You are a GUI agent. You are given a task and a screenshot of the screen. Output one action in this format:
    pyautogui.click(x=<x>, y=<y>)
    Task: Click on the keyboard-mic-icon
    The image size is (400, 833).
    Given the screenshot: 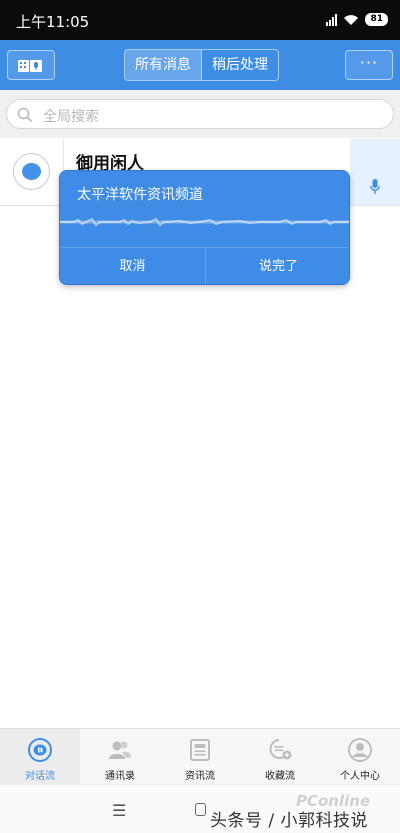 What is the action you would take?
    pyautogui.click(x=30, y=66)
    